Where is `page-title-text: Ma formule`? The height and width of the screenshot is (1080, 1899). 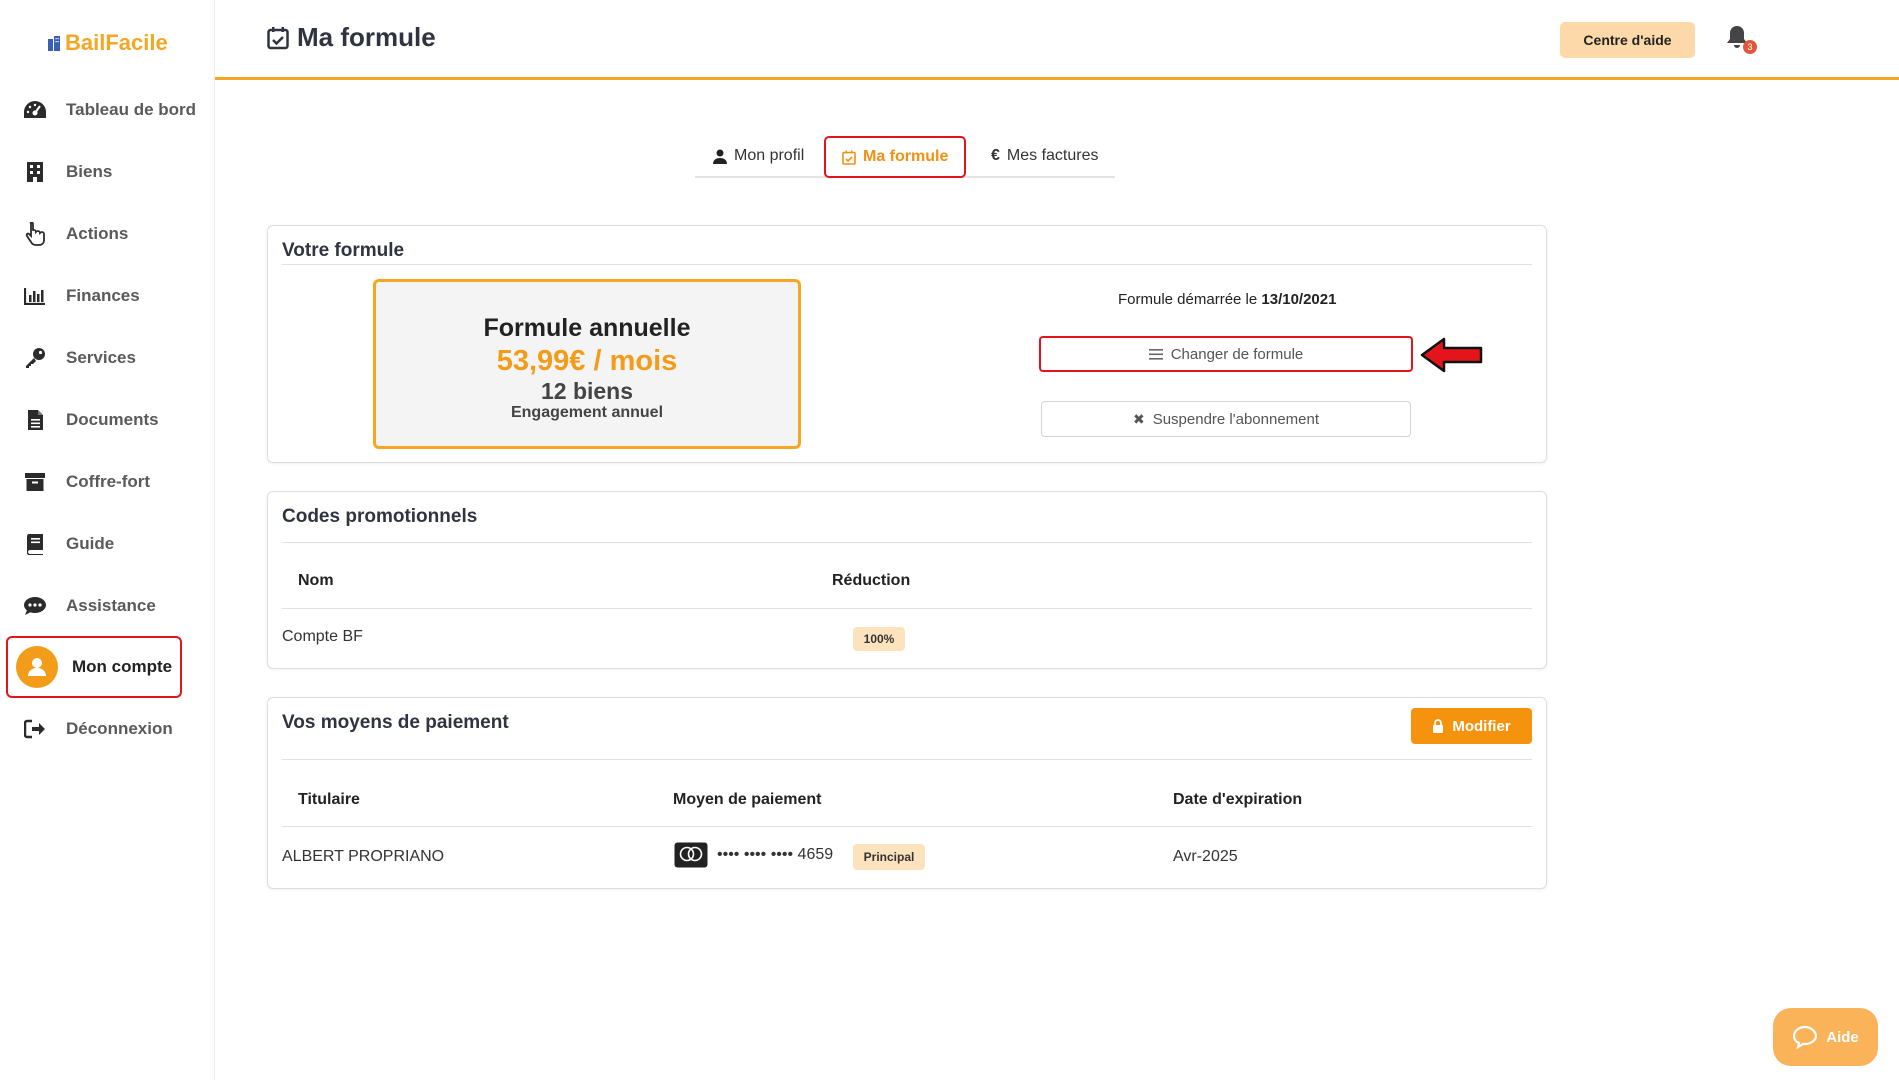
page-title-text: Ma formule is located at coordinates (366, 37).